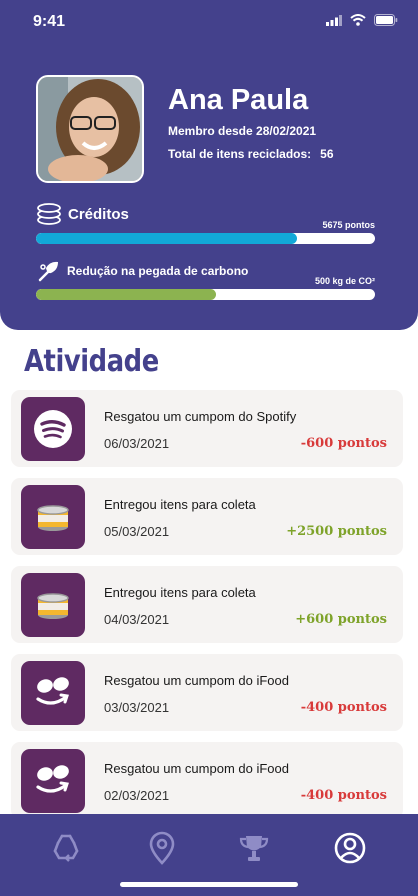 This screenshot has height=896, width=418. What do you see at coordinates (336, 531) in the screenshot?
I see `activity-points: +2500 pontos` at bounding box center [336, 531].